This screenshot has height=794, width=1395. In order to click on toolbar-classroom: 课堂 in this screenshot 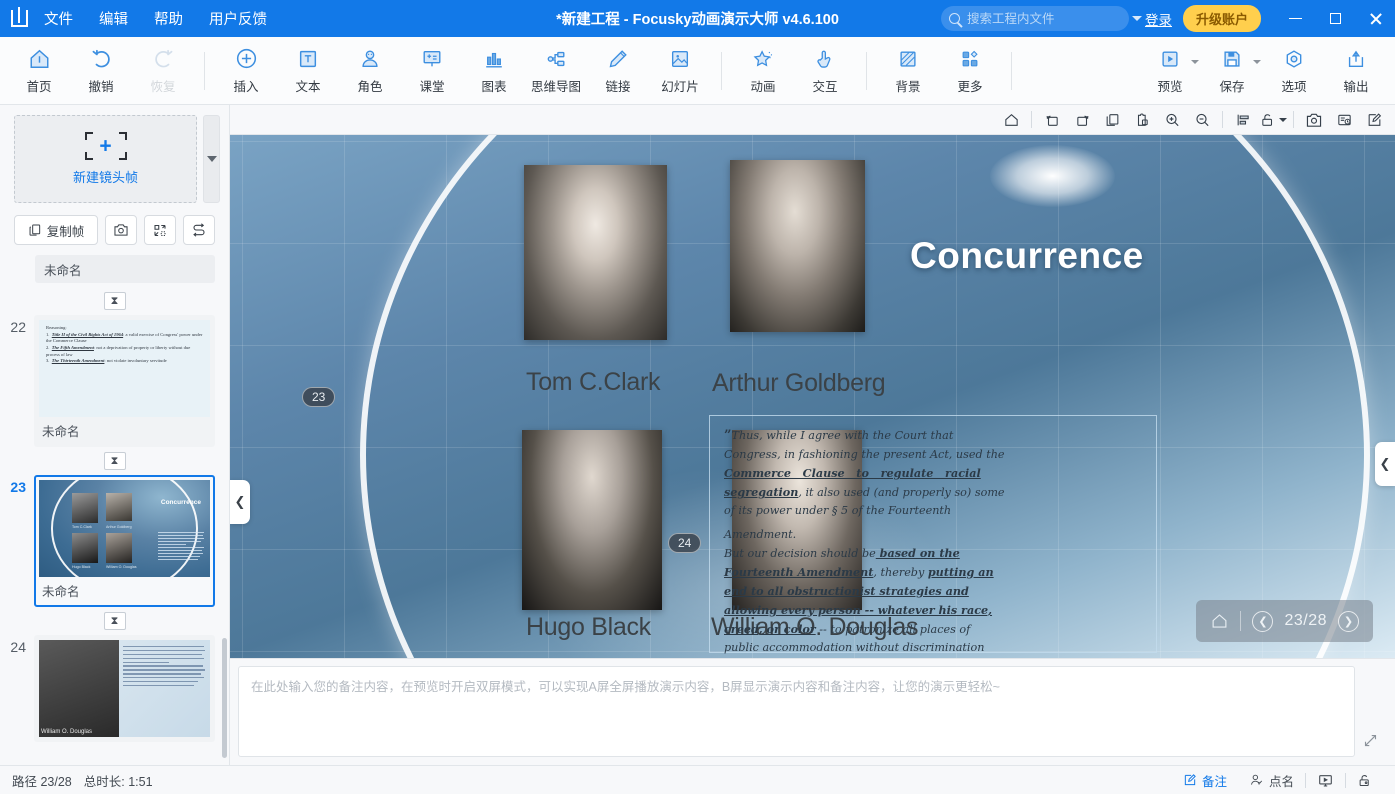, I will do `click(432, 71)`.